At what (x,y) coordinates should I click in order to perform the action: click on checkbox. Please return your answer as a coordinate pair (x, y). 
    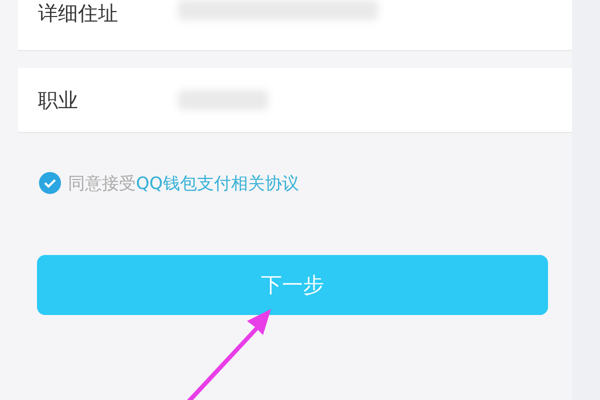
    Looking at the image, I should click on (50, 183).